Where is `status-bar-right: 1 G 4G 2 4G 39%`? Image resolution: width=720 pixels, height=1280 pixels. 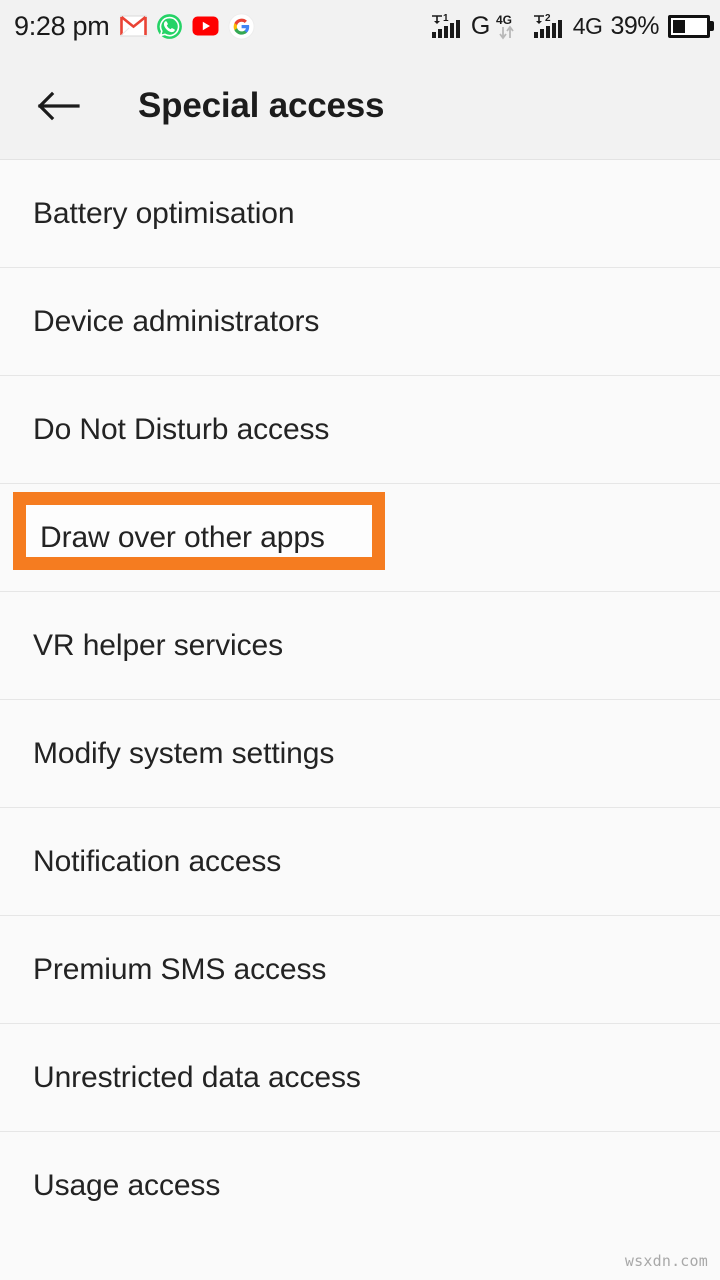
status-bar-right: 1 G 4G 2 4G 39% is located at coordinates (569, 26).